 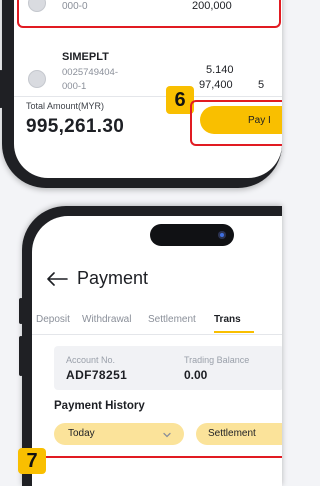 What do you see at coordinates (149, 14) in the screenshot?
I see `selected-stock-highlight` at bounding box center [149, 14].